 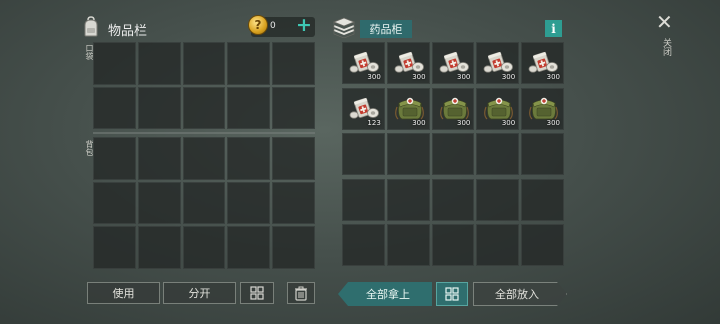 What do you see at coordinates (374, 122) in the screenshot?
I see `item-quantity: 123` at bounding box center [374, 122].